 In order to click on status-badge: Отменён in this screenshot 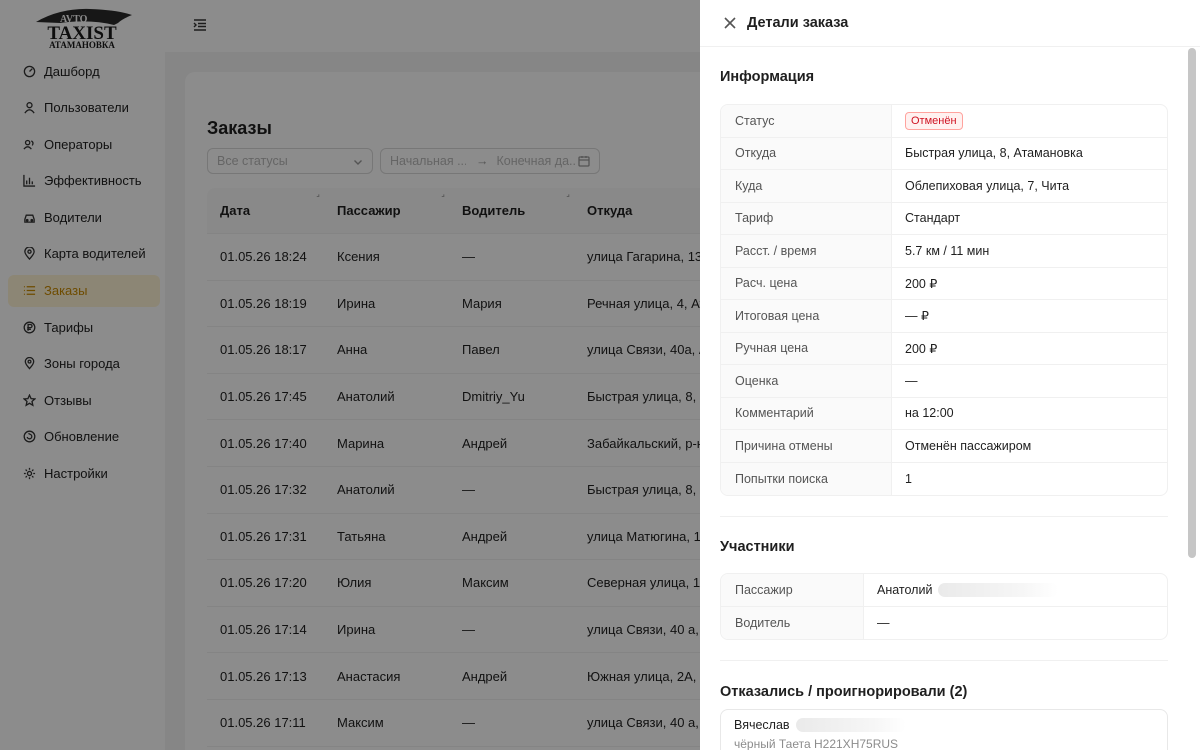, I will do `click(934, 120)`.